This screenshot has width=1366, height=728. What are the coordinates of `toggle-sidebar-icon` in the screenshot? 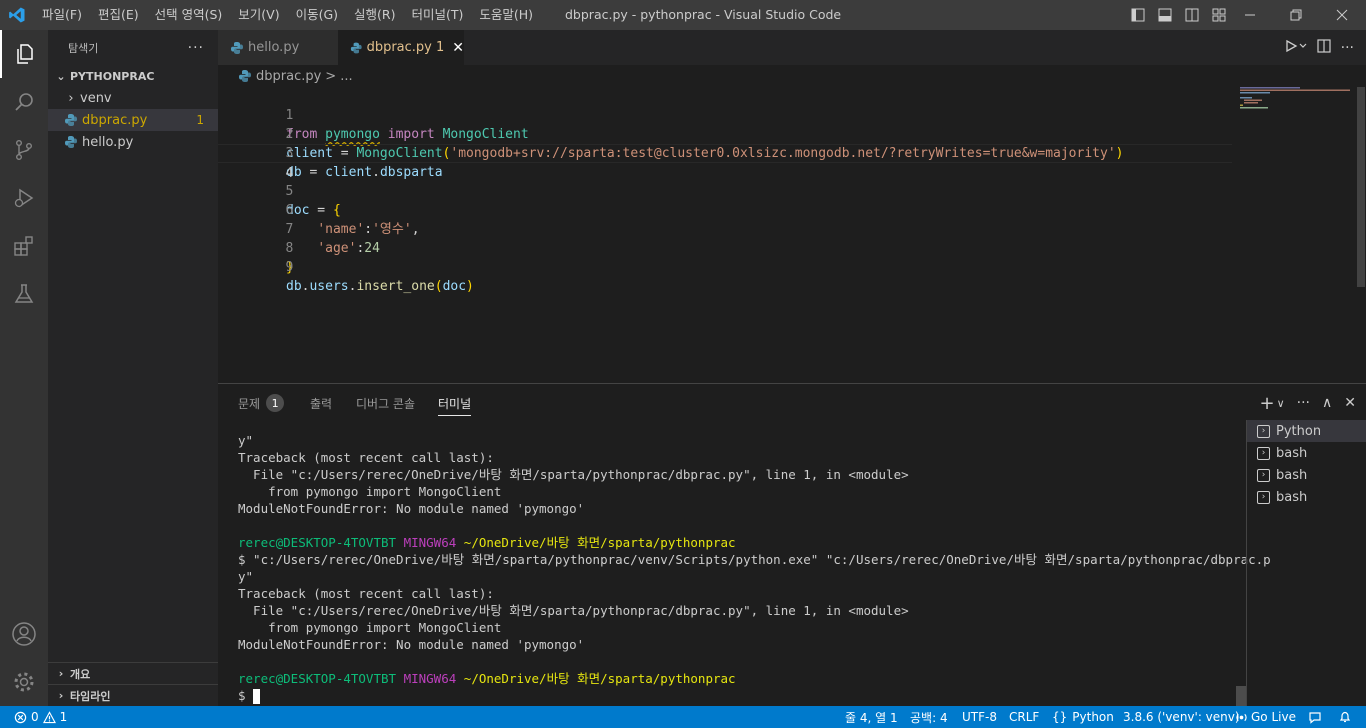 It's located at (1137, 15).